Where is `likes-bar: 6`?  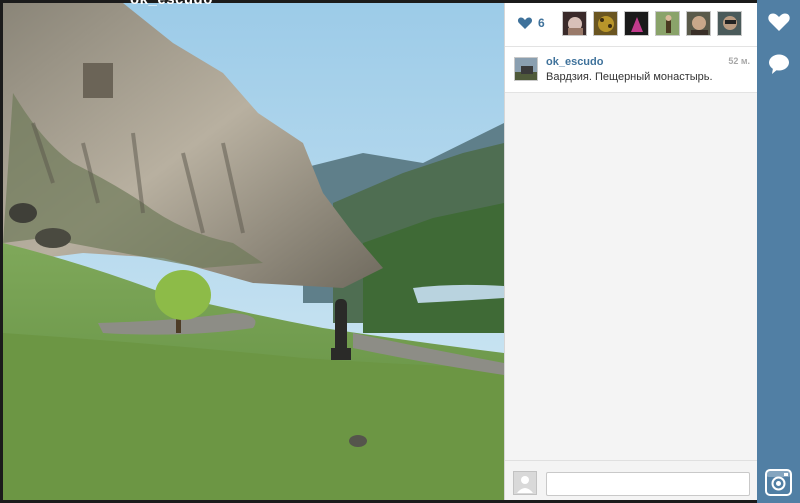
likes-bar: 6 is located at coordinates (631, 25).